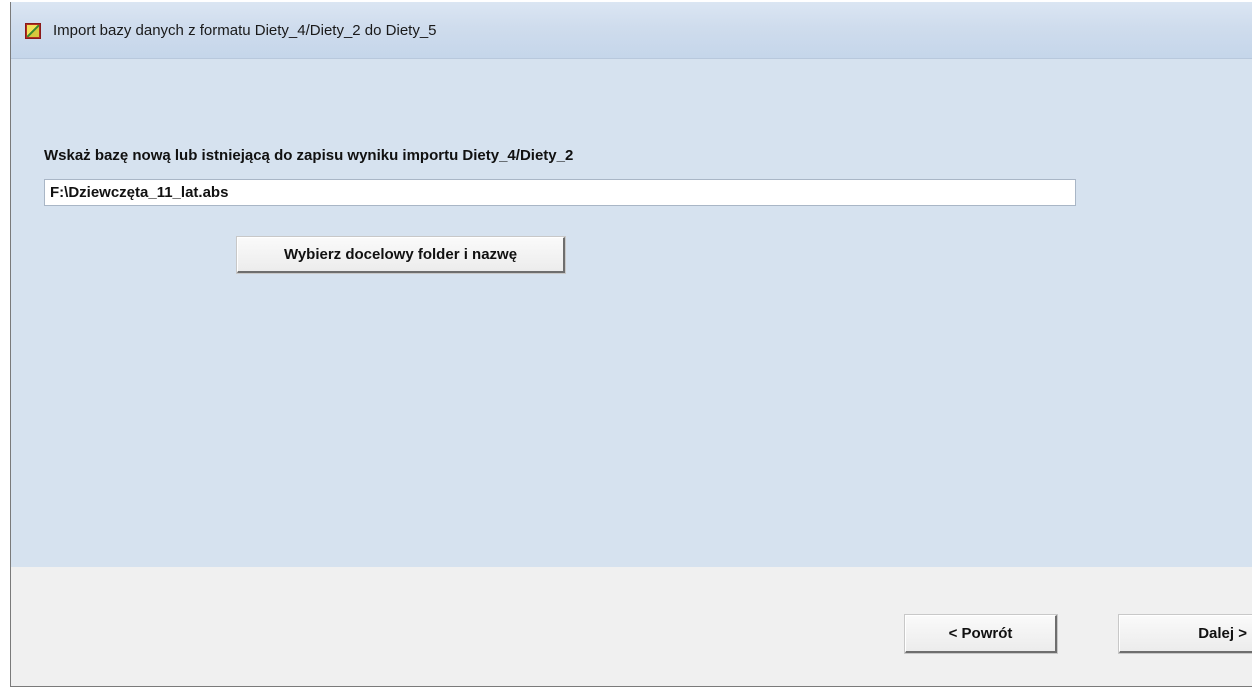 This screenshot has height=687, width=1252. What do you see at coordinates (1185, 634) in the screenshot?
I see `next-button: Dalej >` at bounding box center [1185, 634].